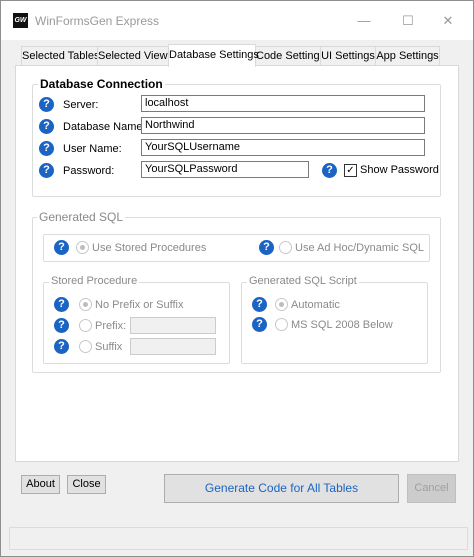  Describe the element at coordinates (46, 126) in the screenshot. I see `database-name-help-icon: ?` at that location.